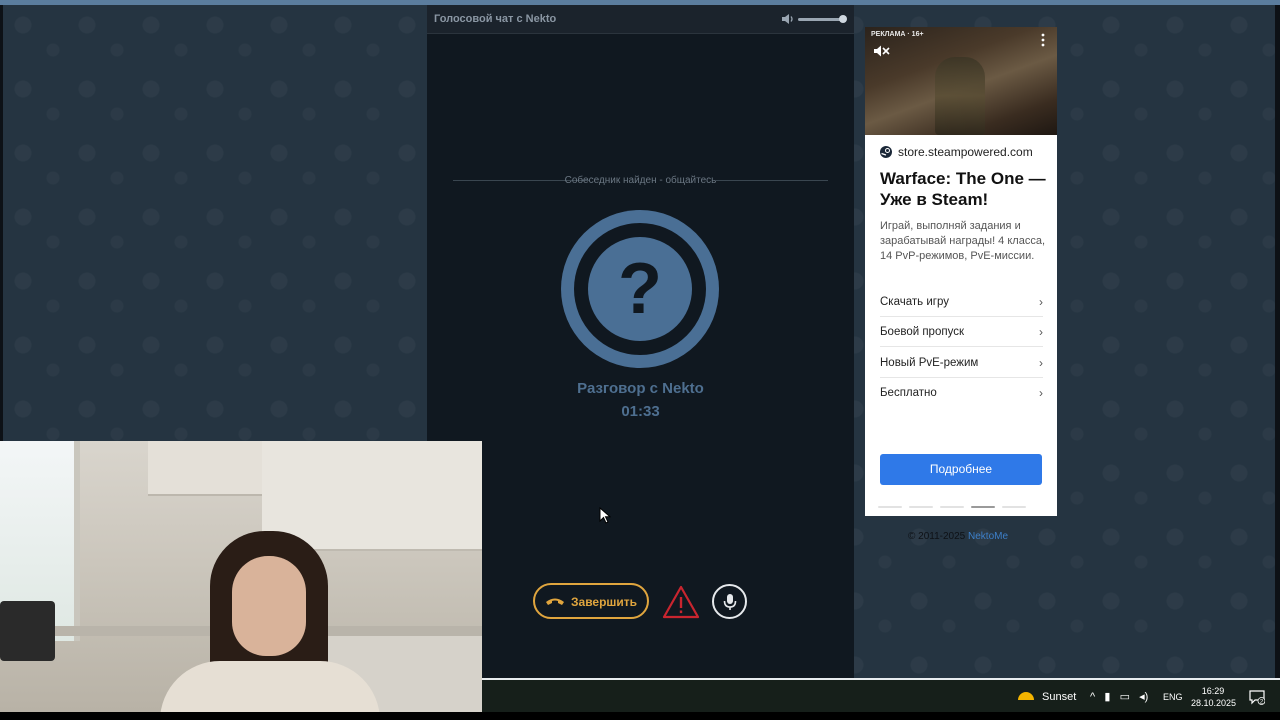 The width and height of the screenshot is (1280, 720). What do you see at coordinates (640, 180) in the screenshot?
I see `connection-status: Собеседник найден - общайтесь` at bounding box center [640, 180].